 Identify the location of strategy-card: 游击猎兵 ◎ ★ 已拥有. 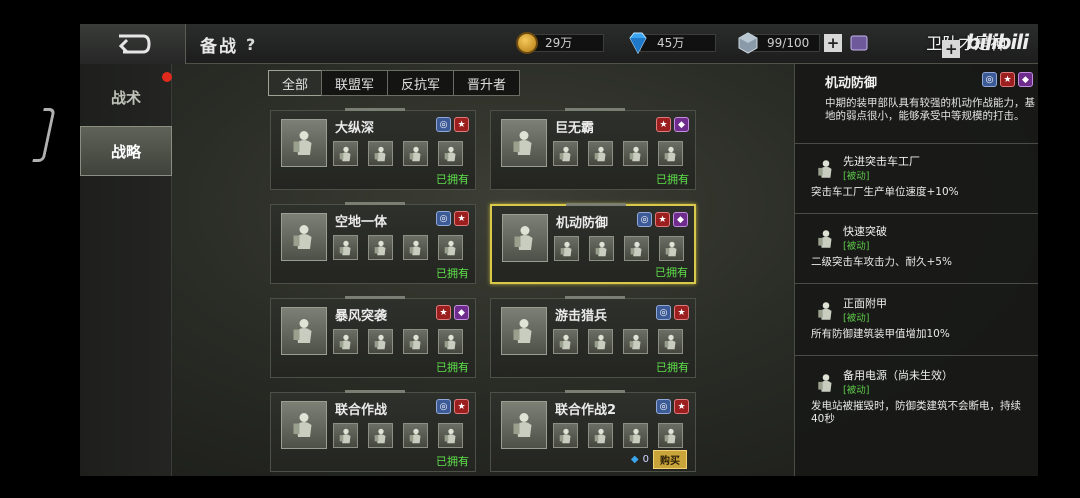
(593, 337).